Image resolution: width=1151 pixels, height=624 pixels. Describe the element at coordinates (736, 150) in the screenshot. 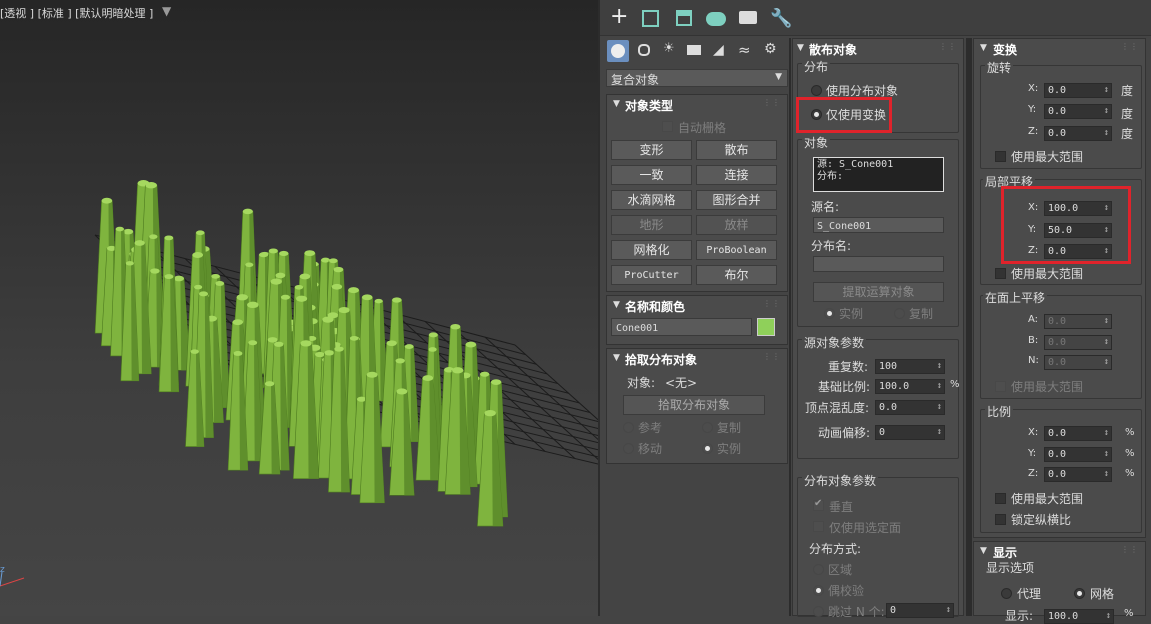

I see `scatter-button: 散布` at that location.